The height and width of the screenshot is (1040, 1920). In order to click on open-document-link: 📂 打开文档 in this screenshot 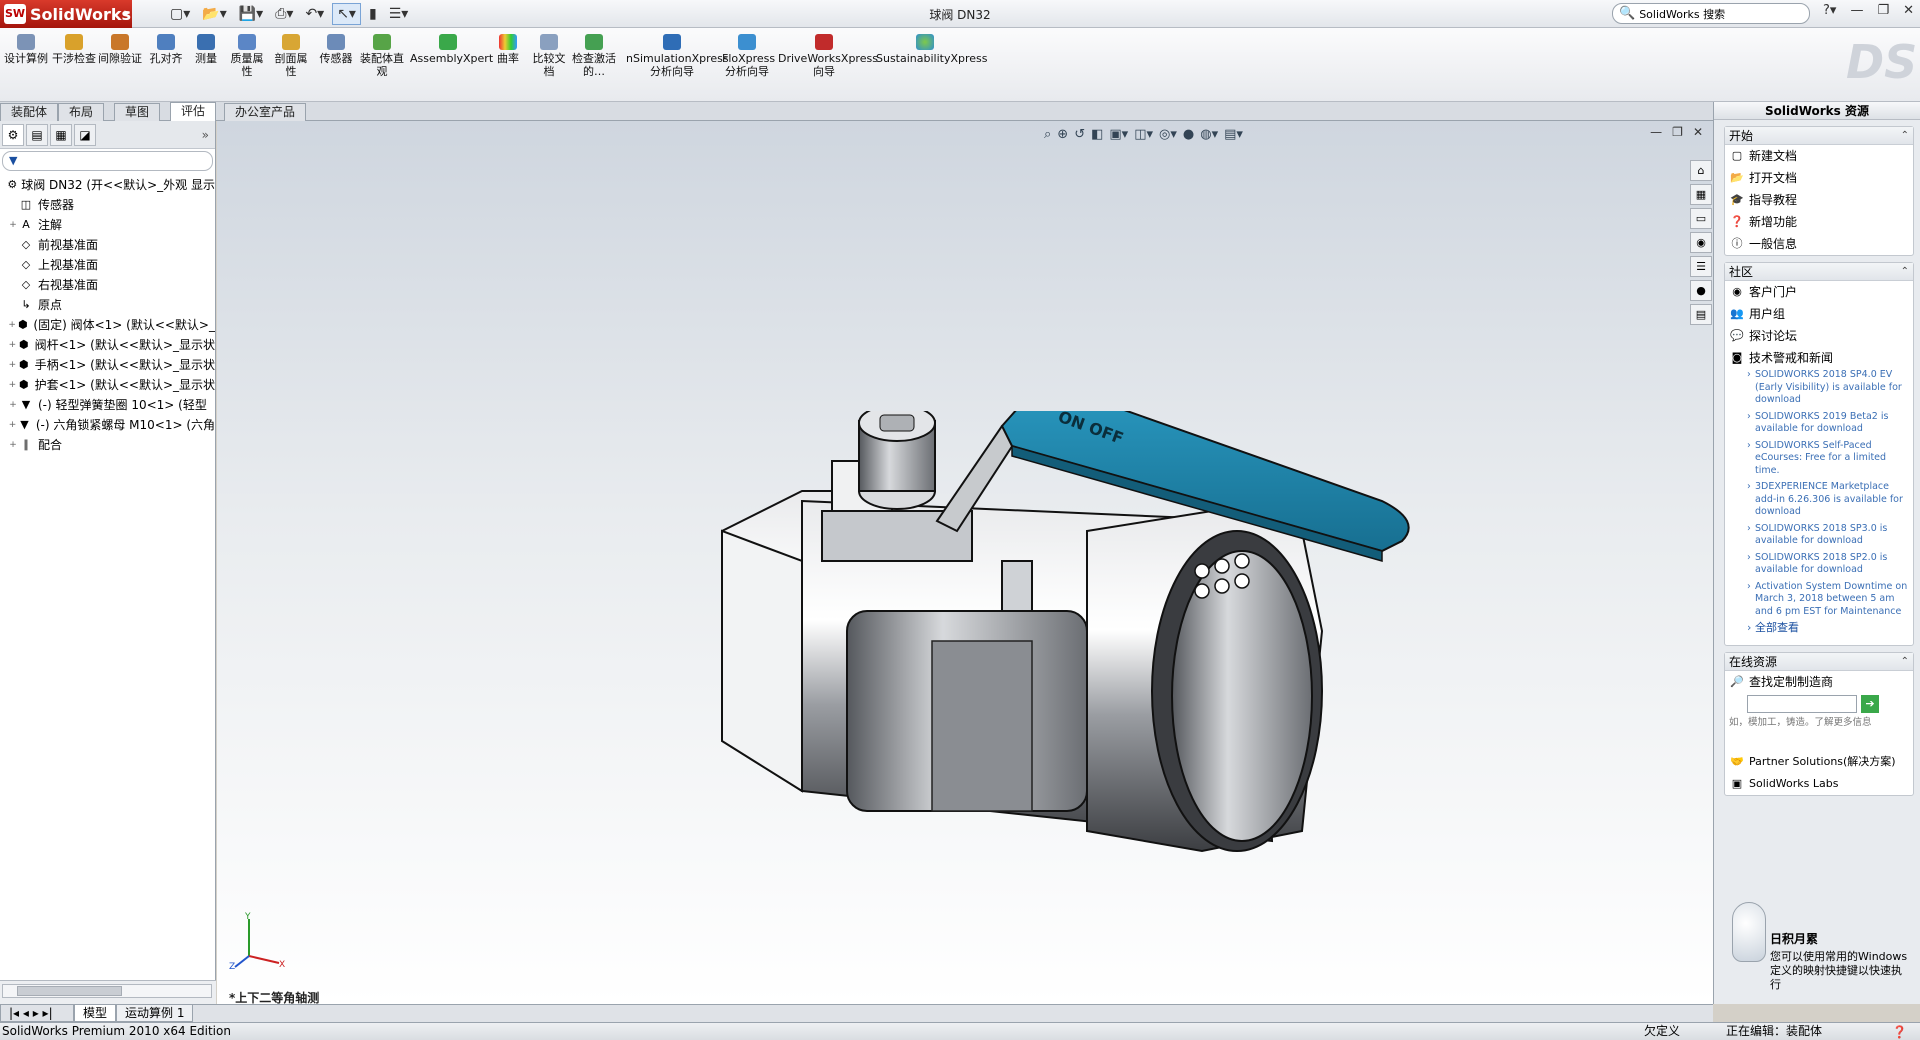, I will do `click(1819, 178)`.